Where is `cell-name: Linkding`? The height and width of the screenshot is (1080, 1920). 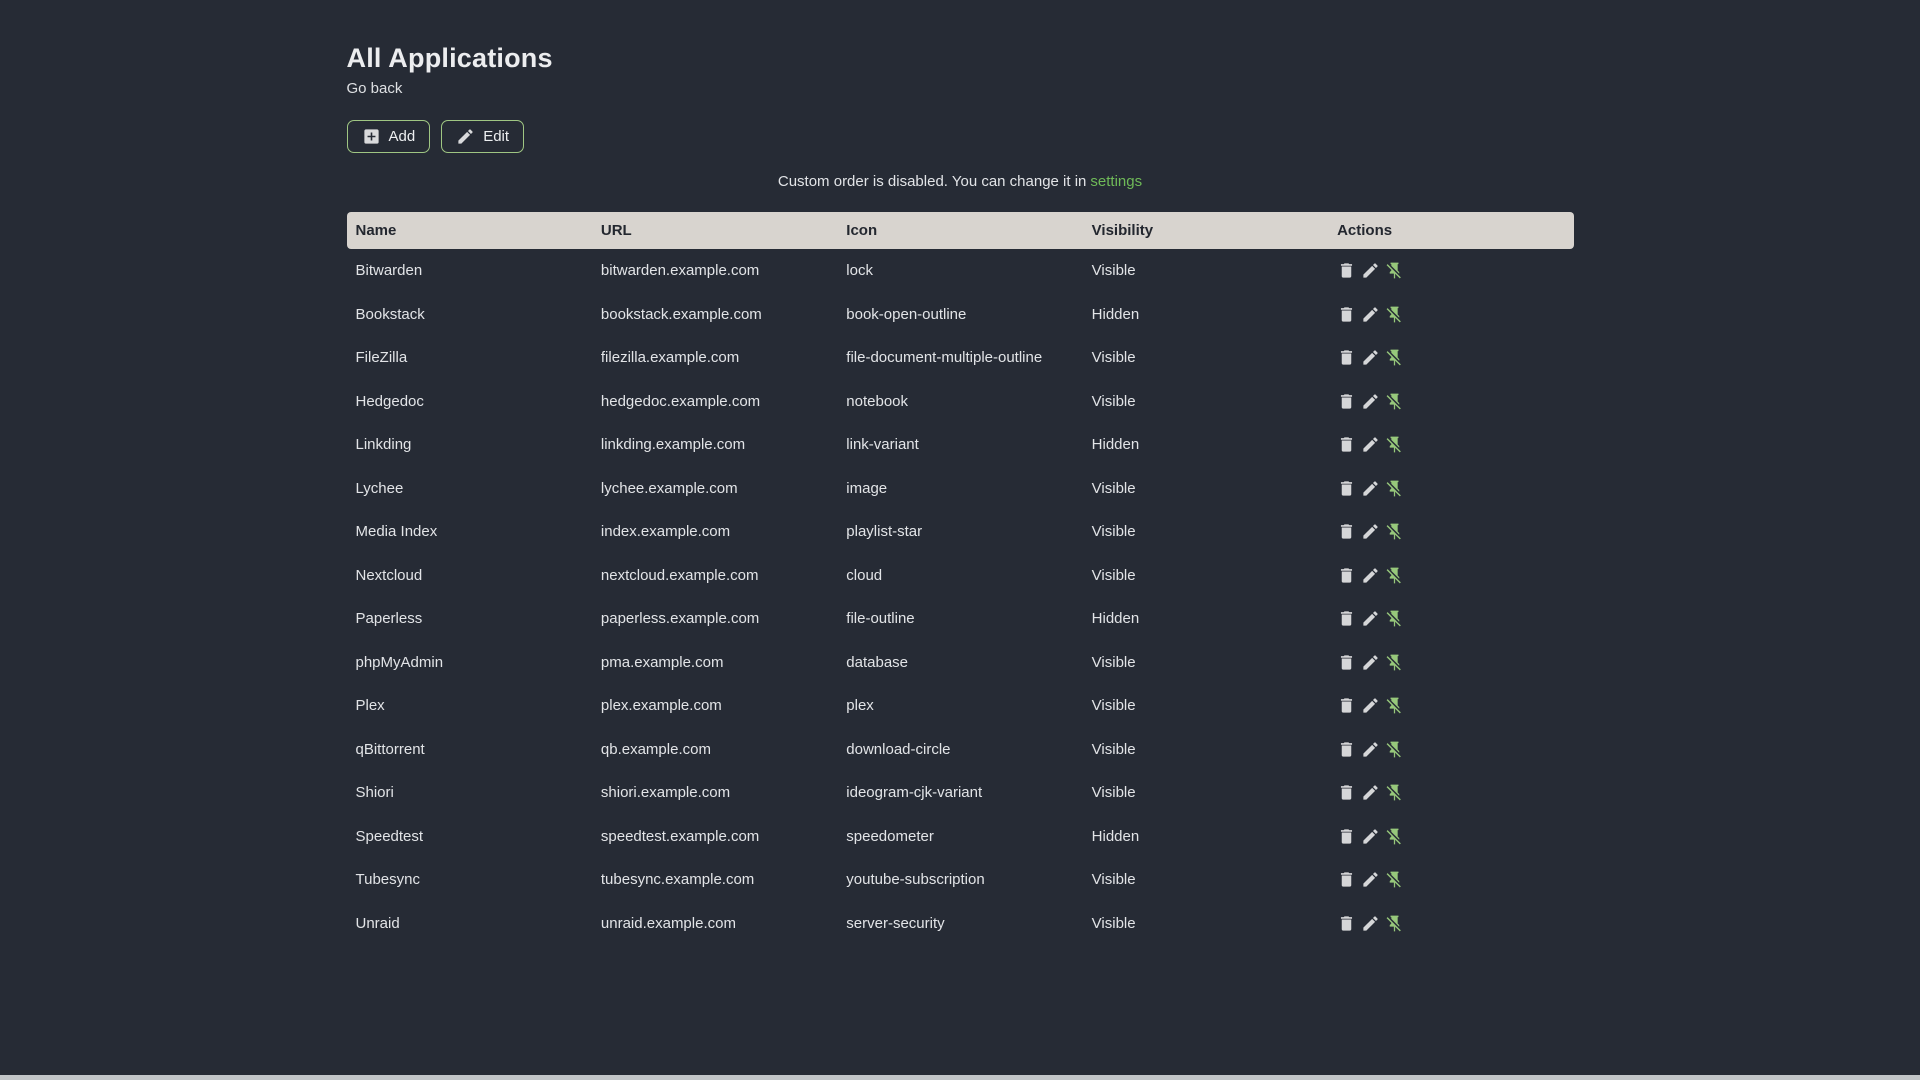
cell-name: Linkding is located at coordinates (383, 445).